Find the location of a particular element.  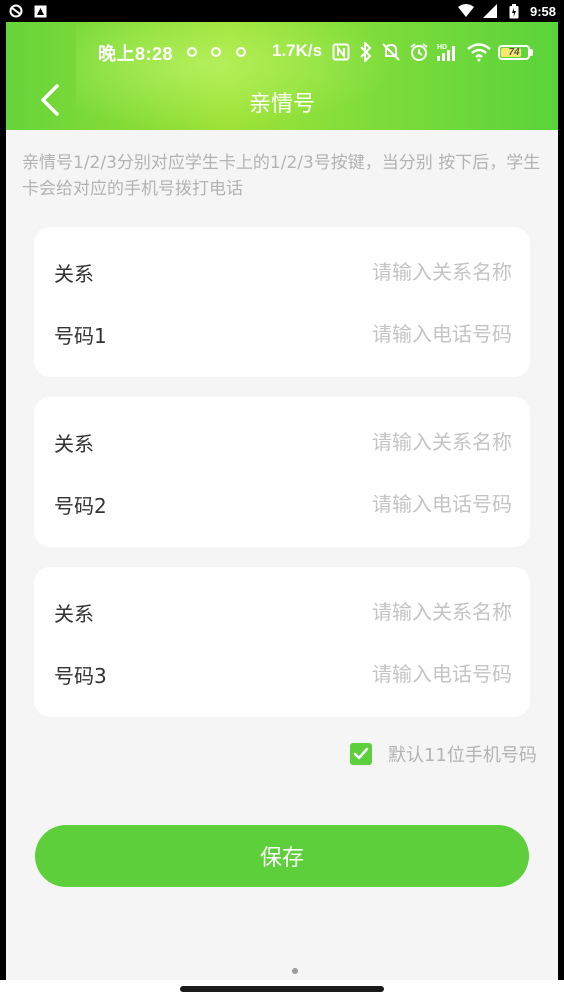

save-button: 保存 is located at coordinates (282, 856).